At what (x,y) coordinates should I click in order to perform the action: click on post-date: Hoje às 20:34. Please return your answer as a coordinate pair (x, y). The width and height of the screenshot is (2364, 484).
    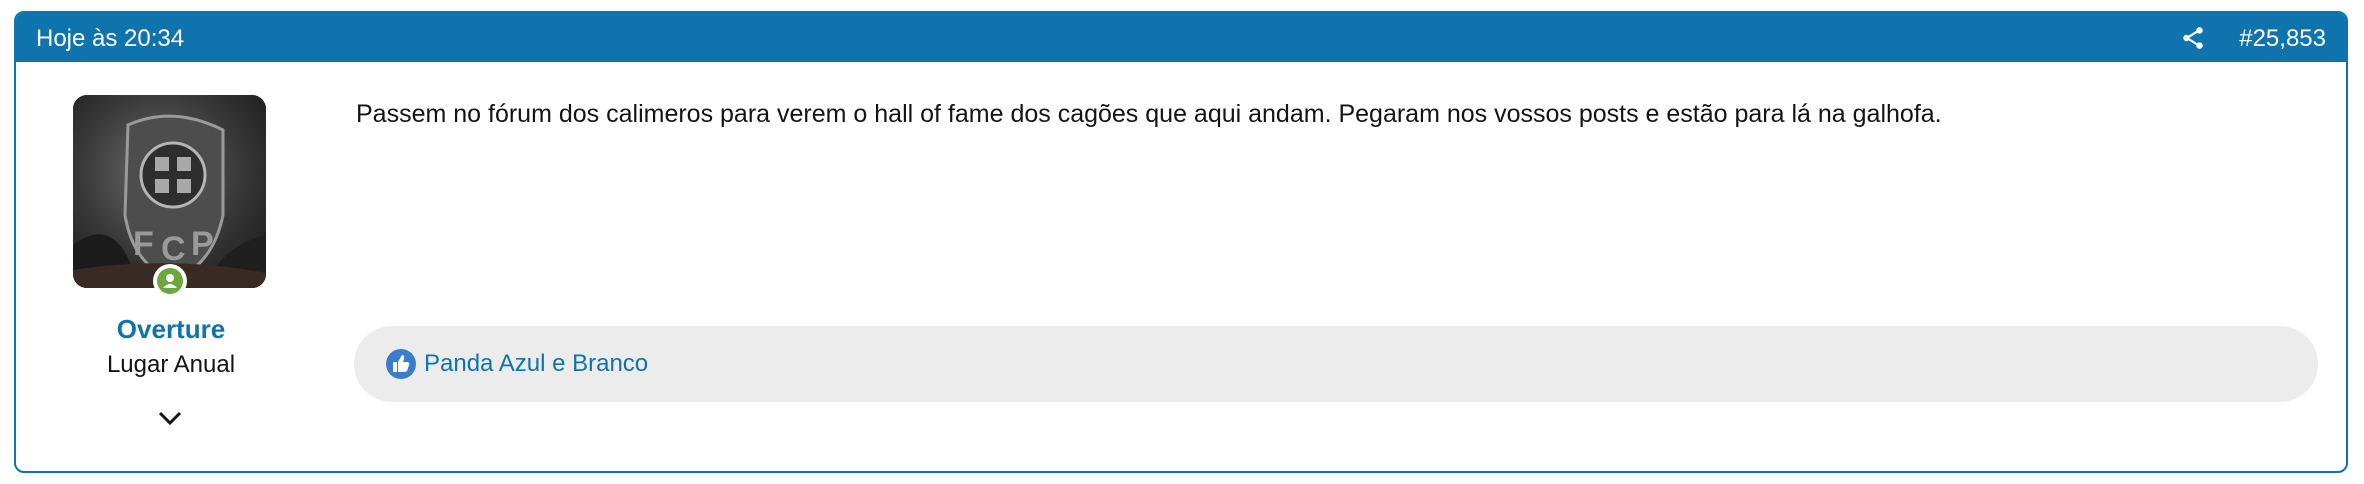
    Looking at the image, I should click on (110, 39).